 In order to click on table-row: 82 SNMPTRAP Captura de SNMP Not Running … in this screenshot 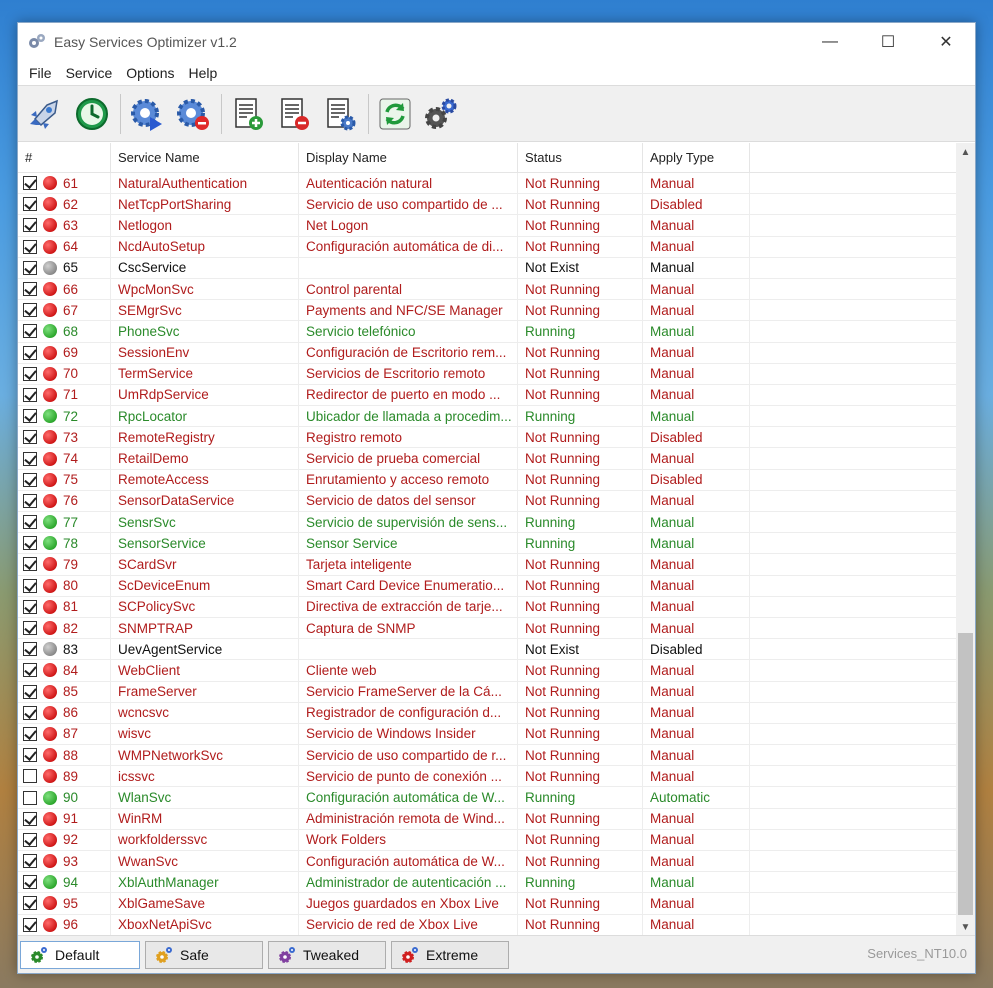, I will do `click(487, 628)`.